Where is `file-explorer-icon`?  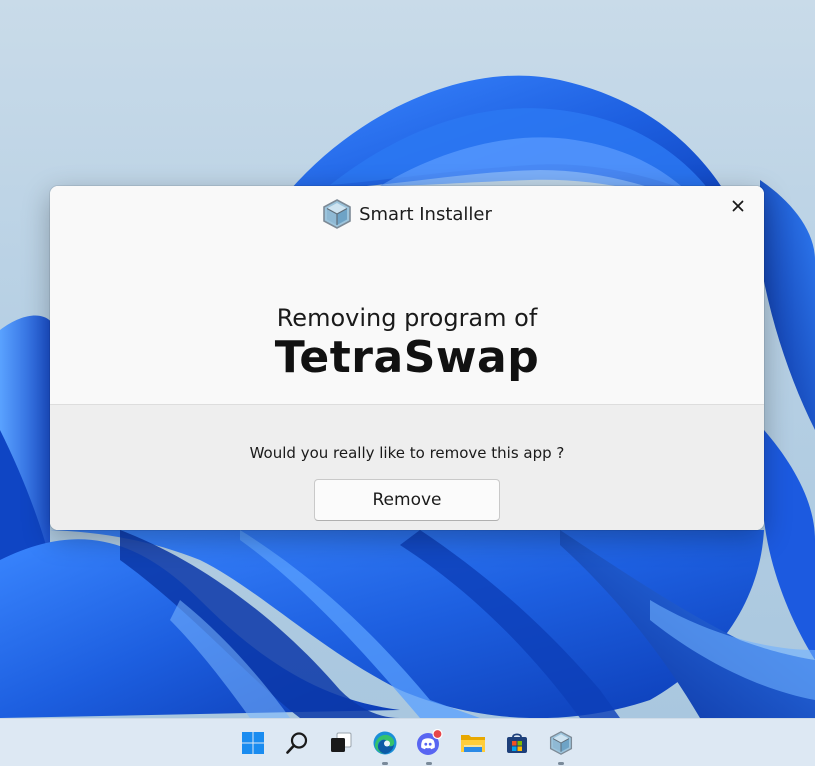
file-explorer-icon is located at coordinates (473, 743).